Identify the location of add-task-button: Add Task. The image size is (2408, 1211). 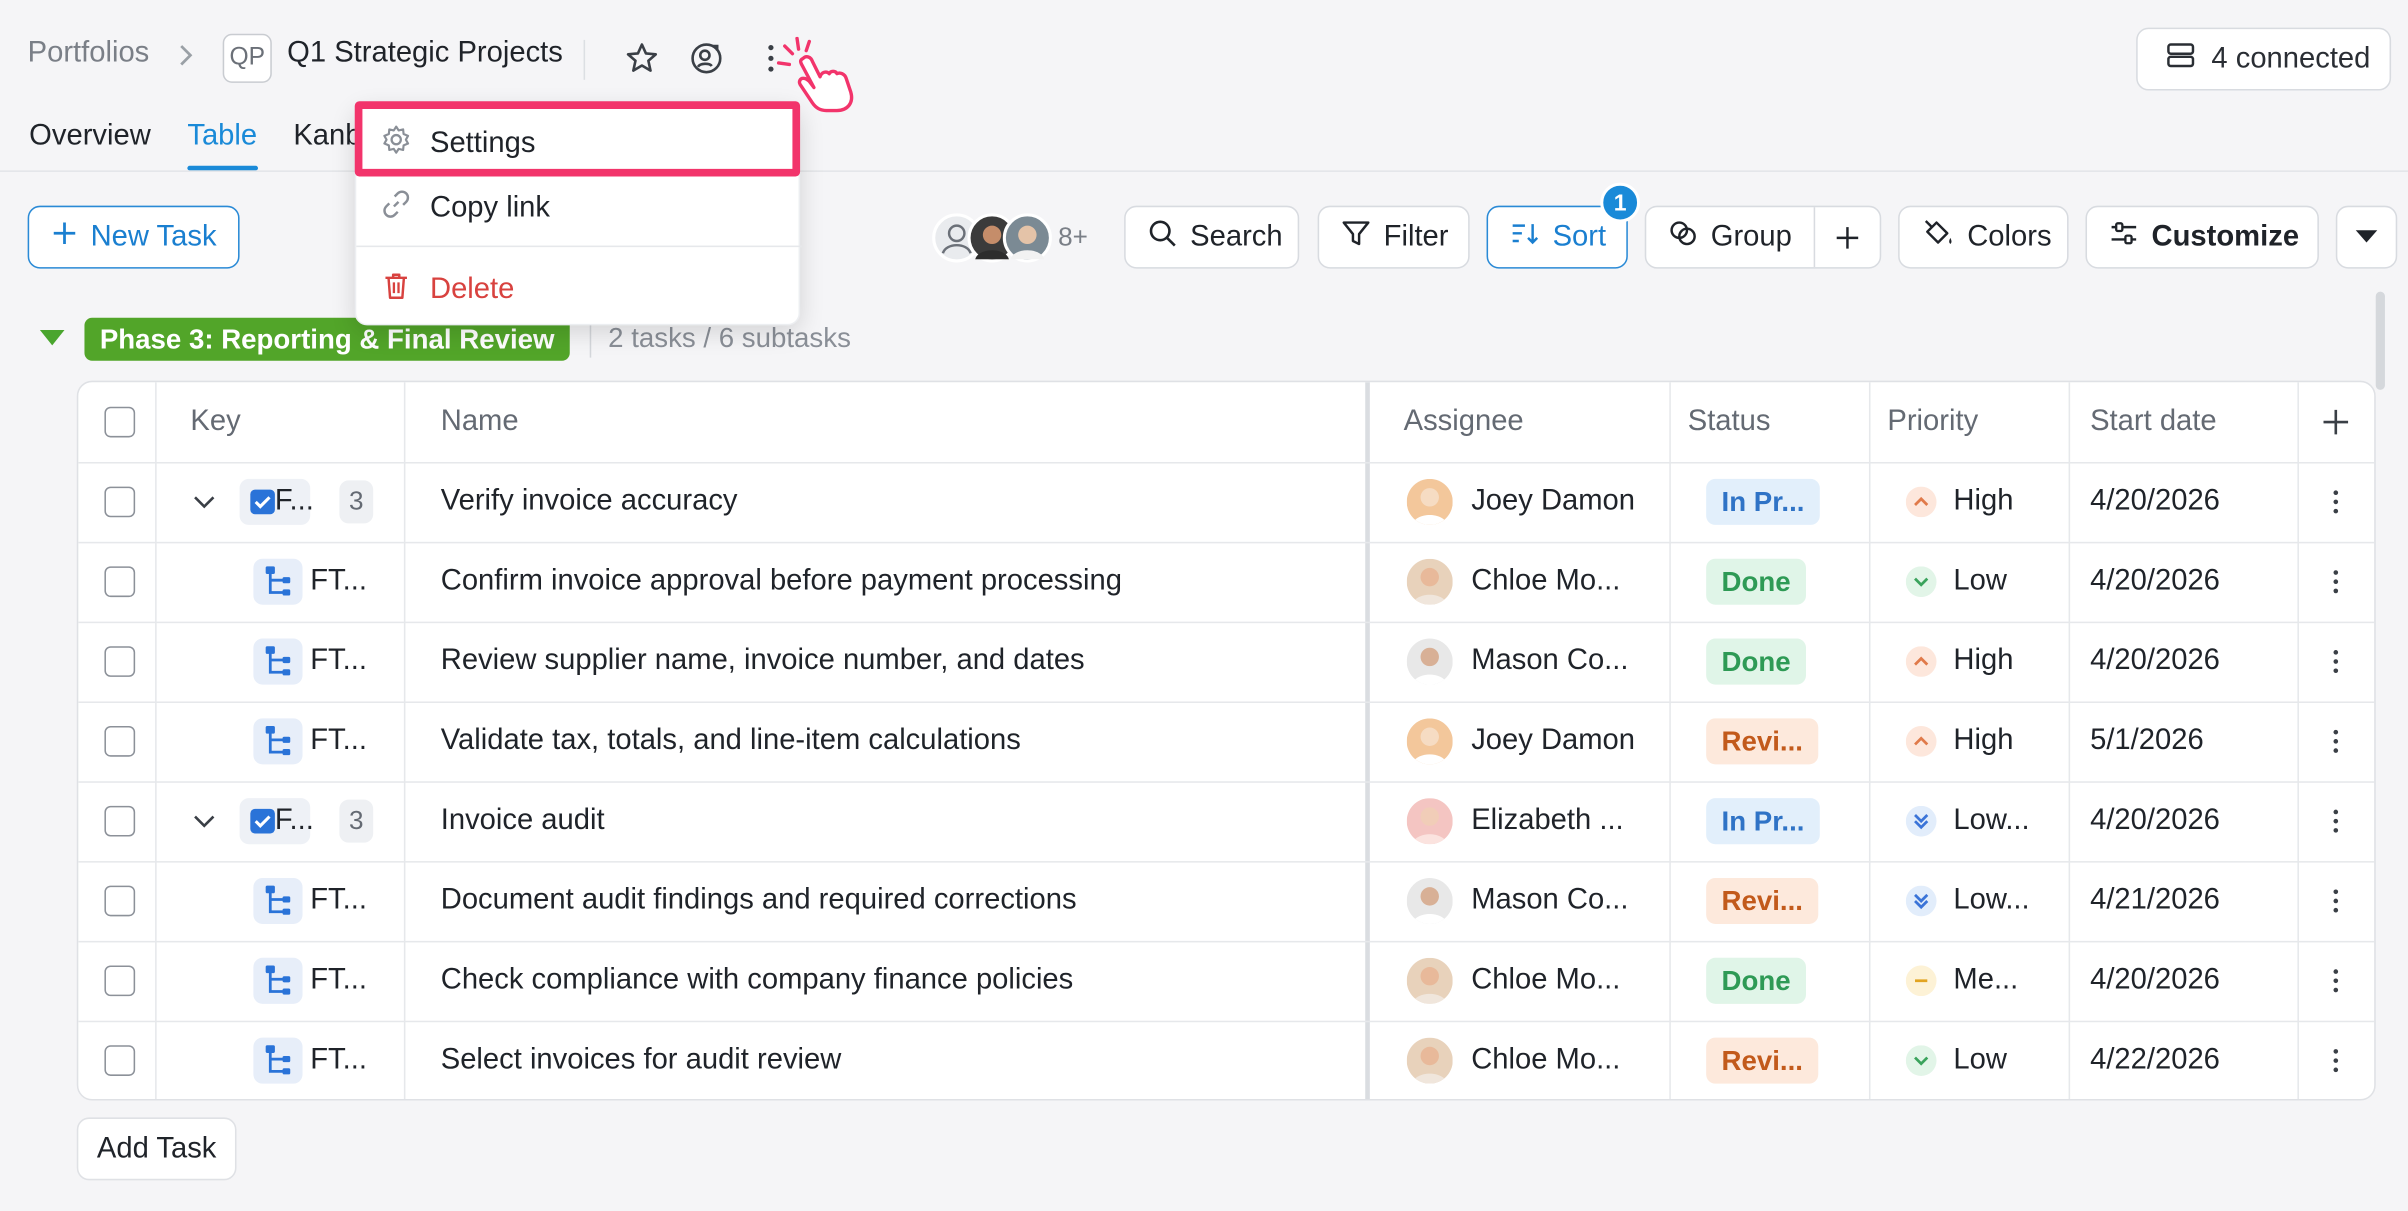
(156, 1149).